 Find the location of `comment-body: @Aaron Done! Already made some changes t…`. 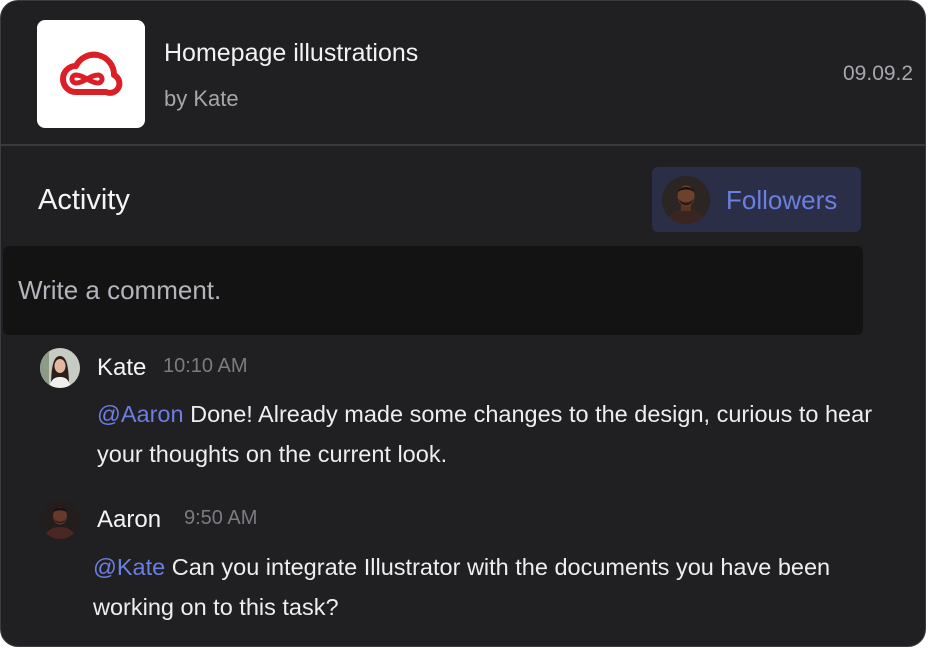

comment-body: @Aaron Done! Already made some changes t… is located at coordinates (497, 434).